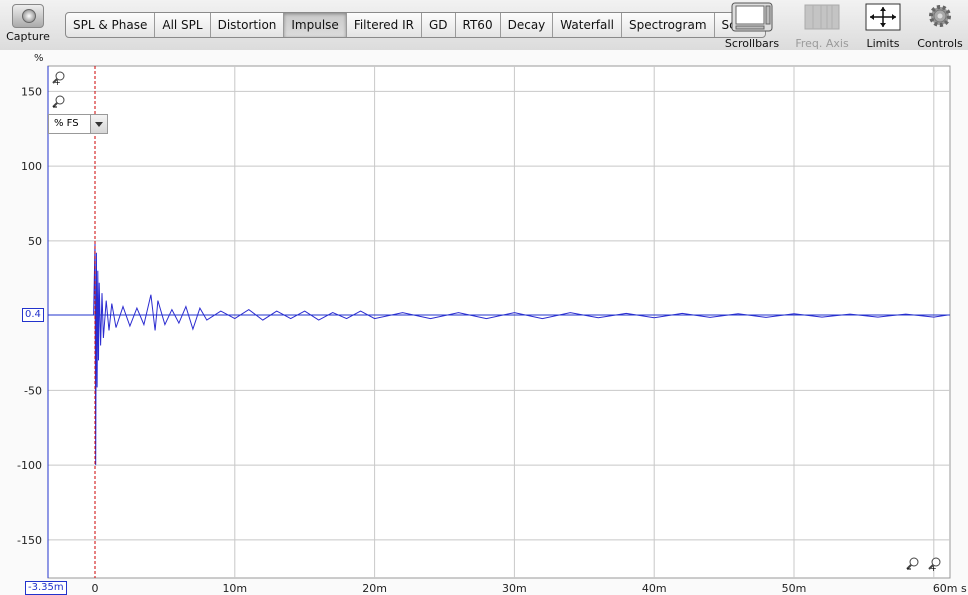  What do you see at coordinates (950, 588) in the screenshot?
I see `x-tick-label: 60m s` at bounding box center [950, 588].